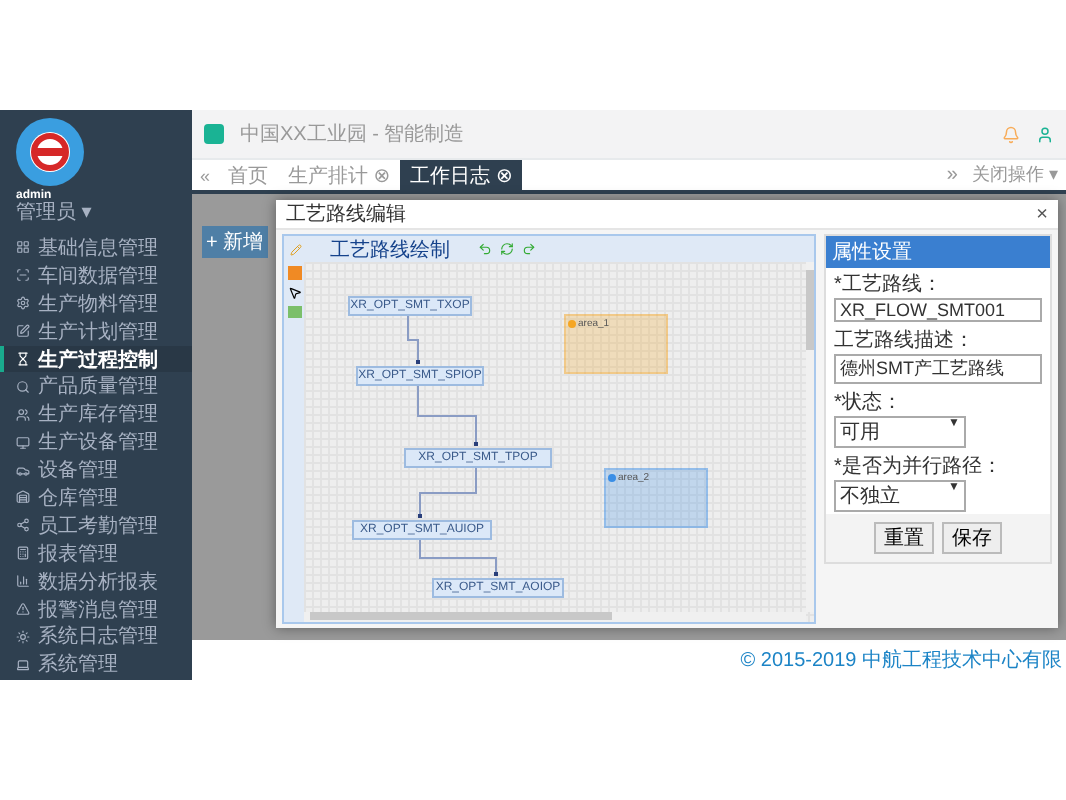 This screenshot has height=800, width=1066. I want to click on calculator-icon, so click(23, 553).